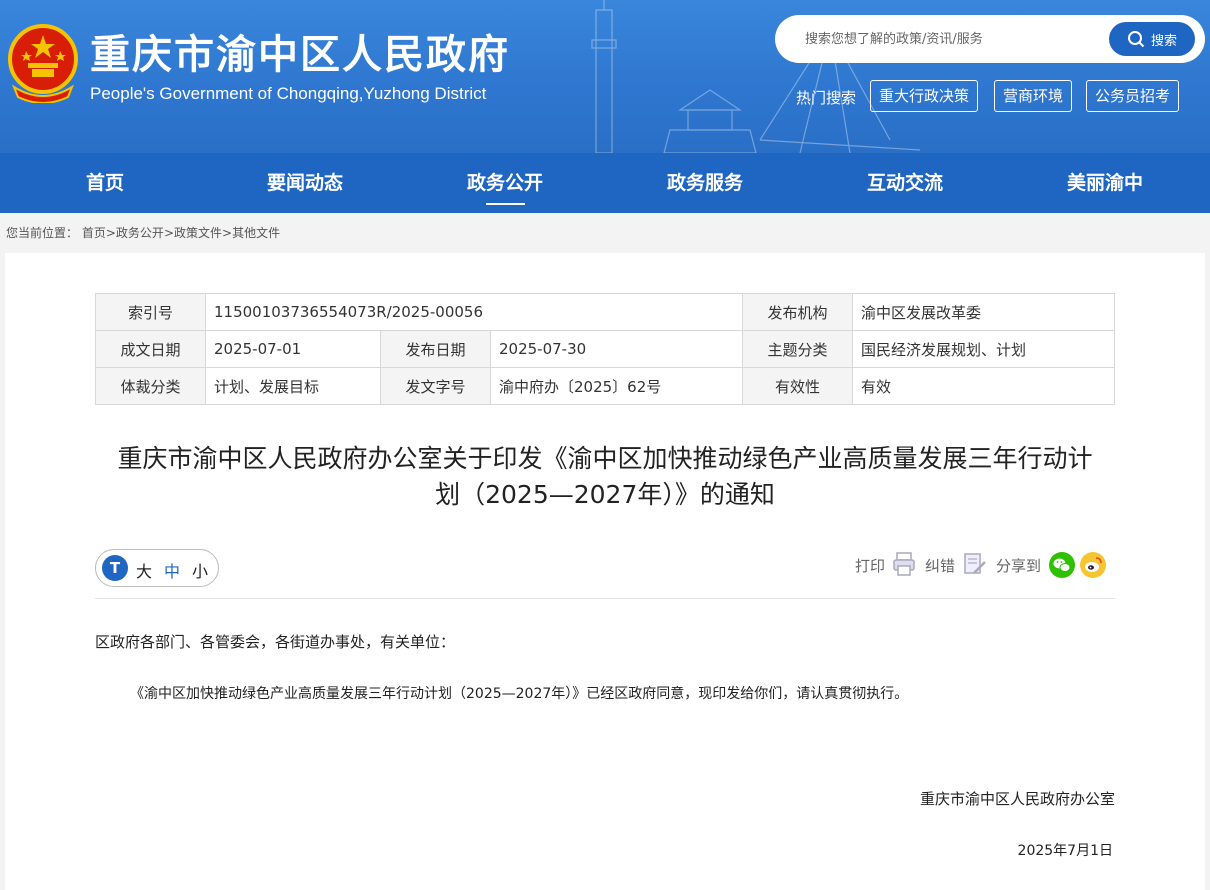  Describe the element at coordinates (826, 98) in the screenshot. I see `hot-search-label: 热门搜索` at that location.